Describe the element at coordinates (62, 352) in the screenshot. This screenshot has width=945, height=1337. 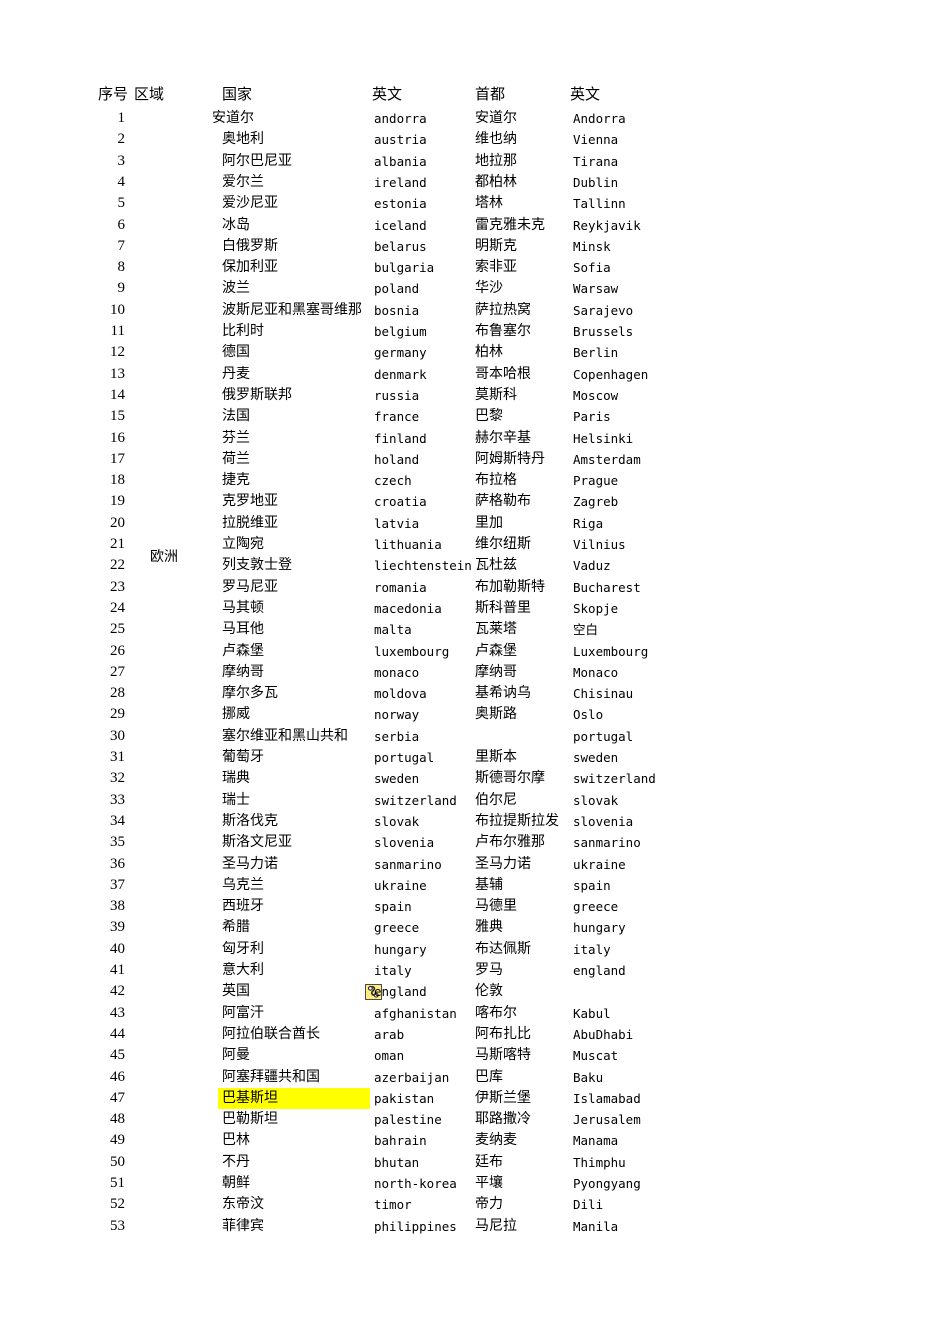
I see `cell-seq: 12` at that location.